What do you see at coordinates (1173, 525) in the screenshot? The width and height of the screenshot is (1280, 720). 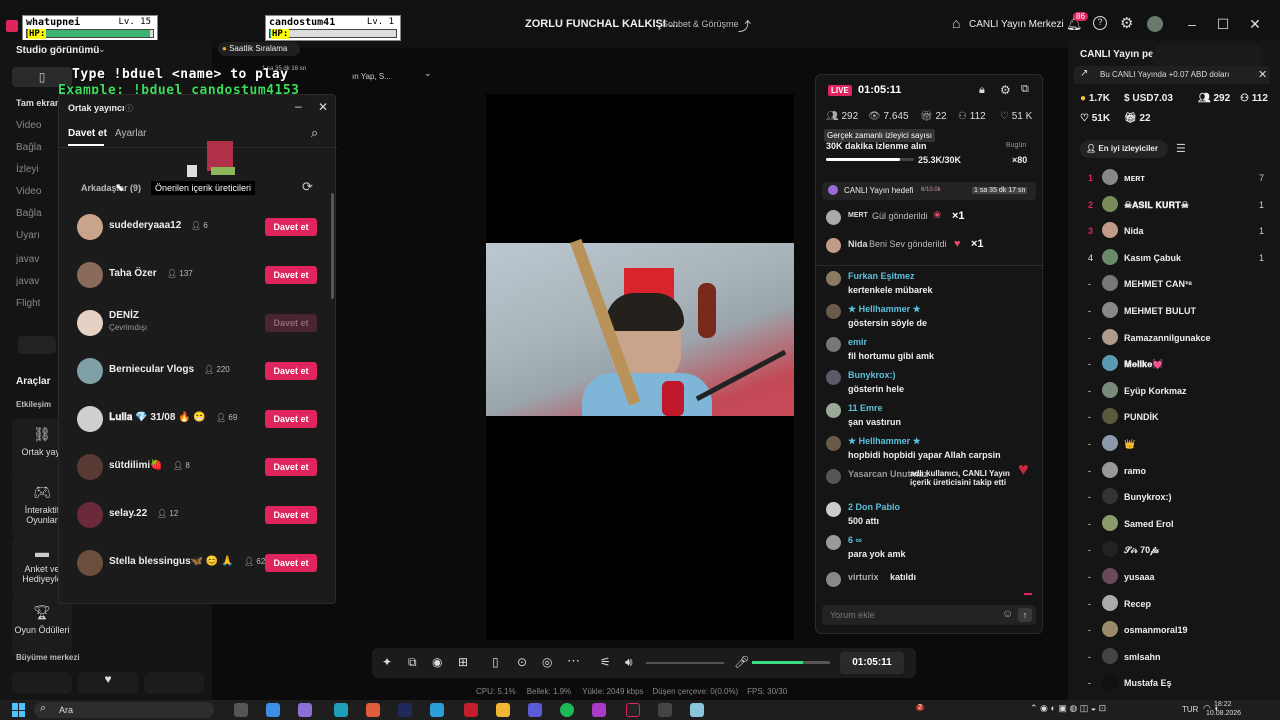 I see `viewer-row: - Samed Erol` at bounding box center [1173, 525].